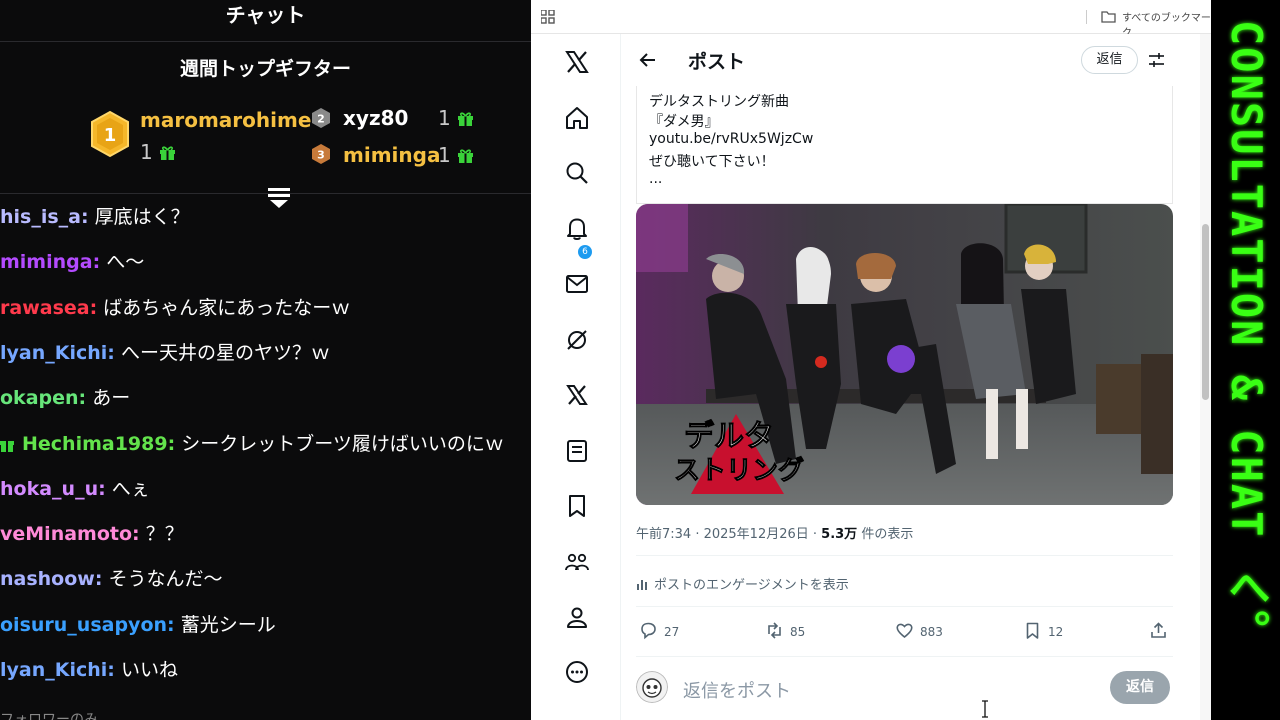 This screenshot has height=720, width=1280. I want to click on chat-message-text: あー, so click(111, 398).